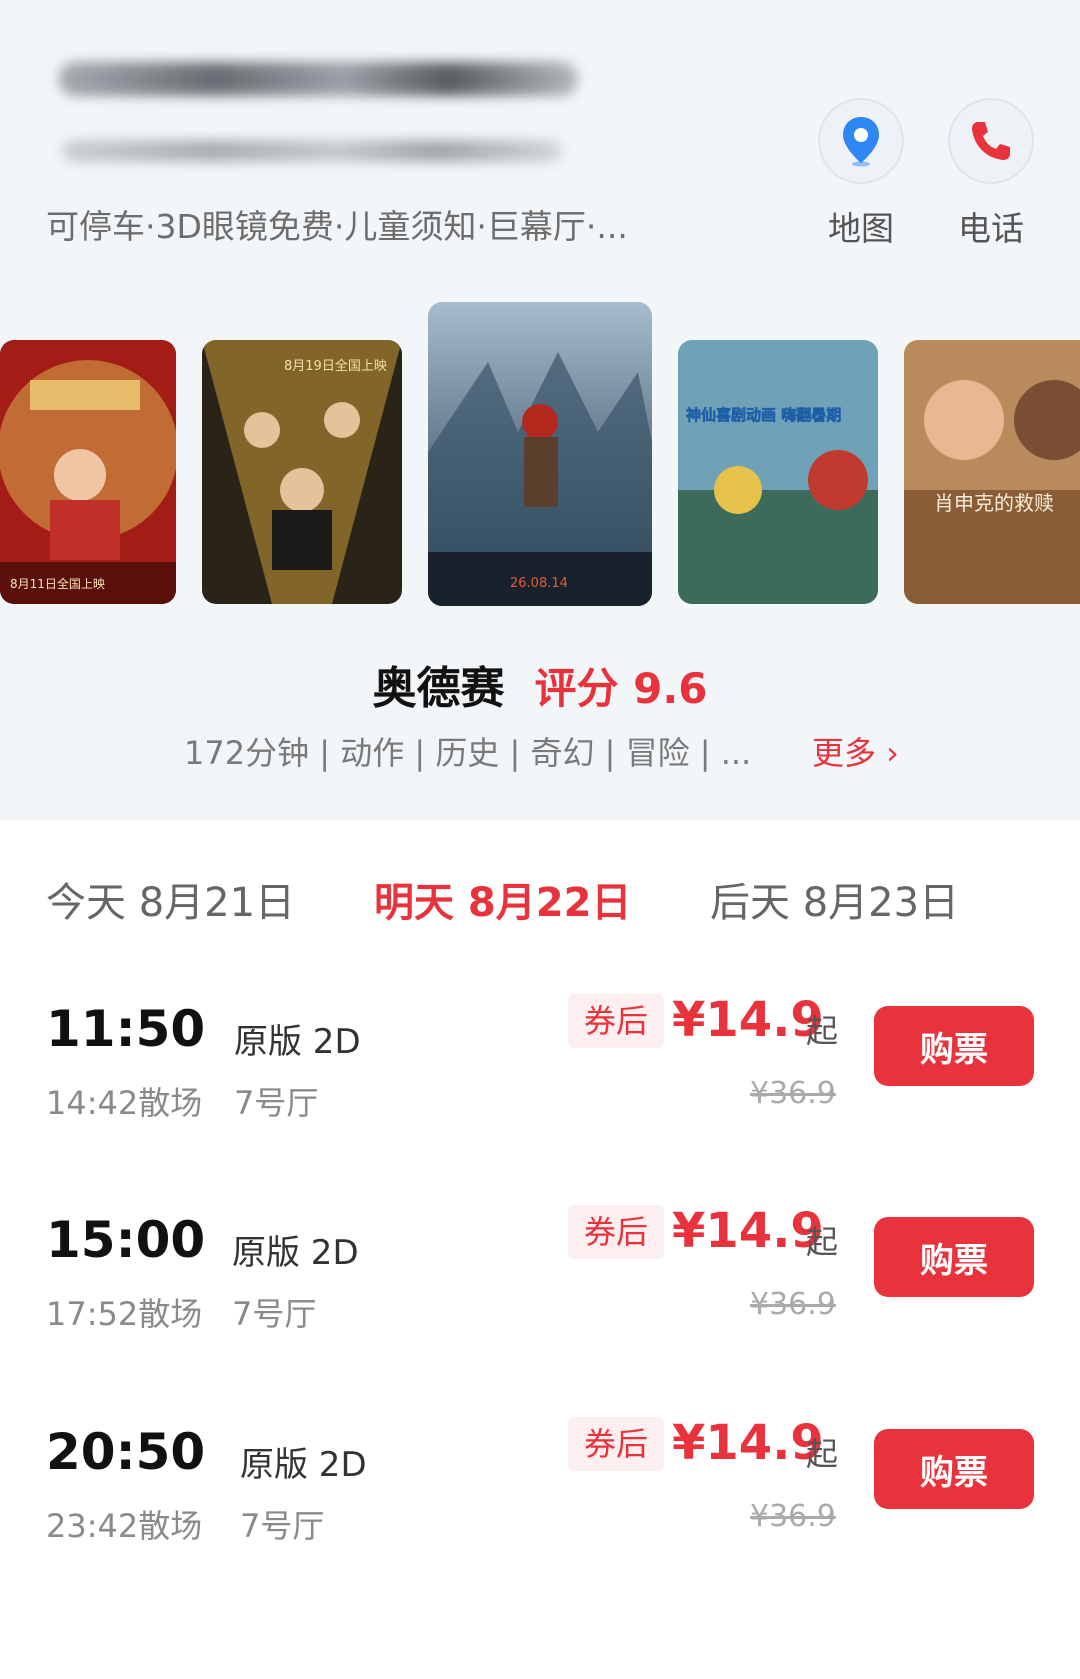  I want to click on cinema-address-redacted, so click(312, 151).